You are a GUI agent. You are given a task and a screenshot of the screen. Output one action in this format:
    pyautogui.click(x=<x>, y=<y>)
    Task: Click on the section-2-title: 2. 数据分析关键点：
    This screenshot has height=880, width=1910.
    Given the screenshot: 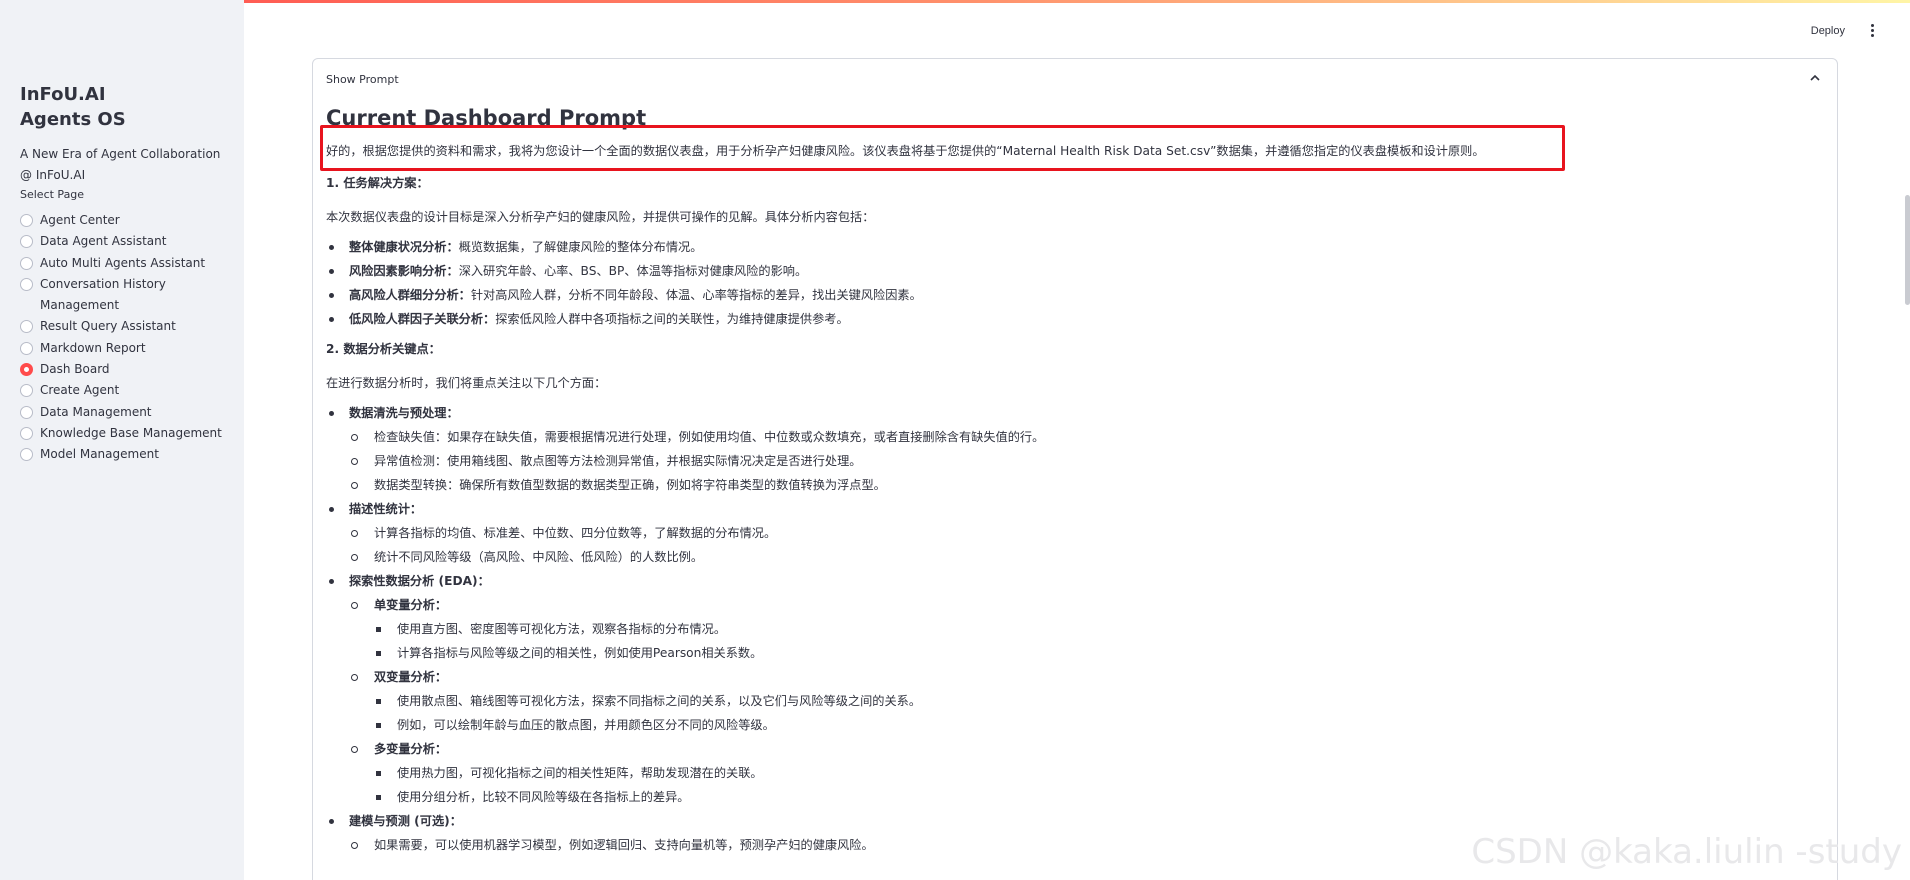 What is the action you would take?
    pyautogui.click(x=383, y=349)
    